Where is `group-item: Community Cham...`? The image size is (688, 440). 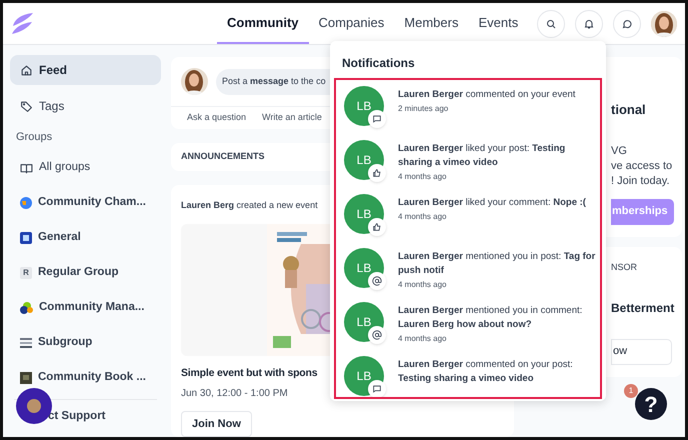 group-item: Community Cham... is located at coordinates (85, 203).